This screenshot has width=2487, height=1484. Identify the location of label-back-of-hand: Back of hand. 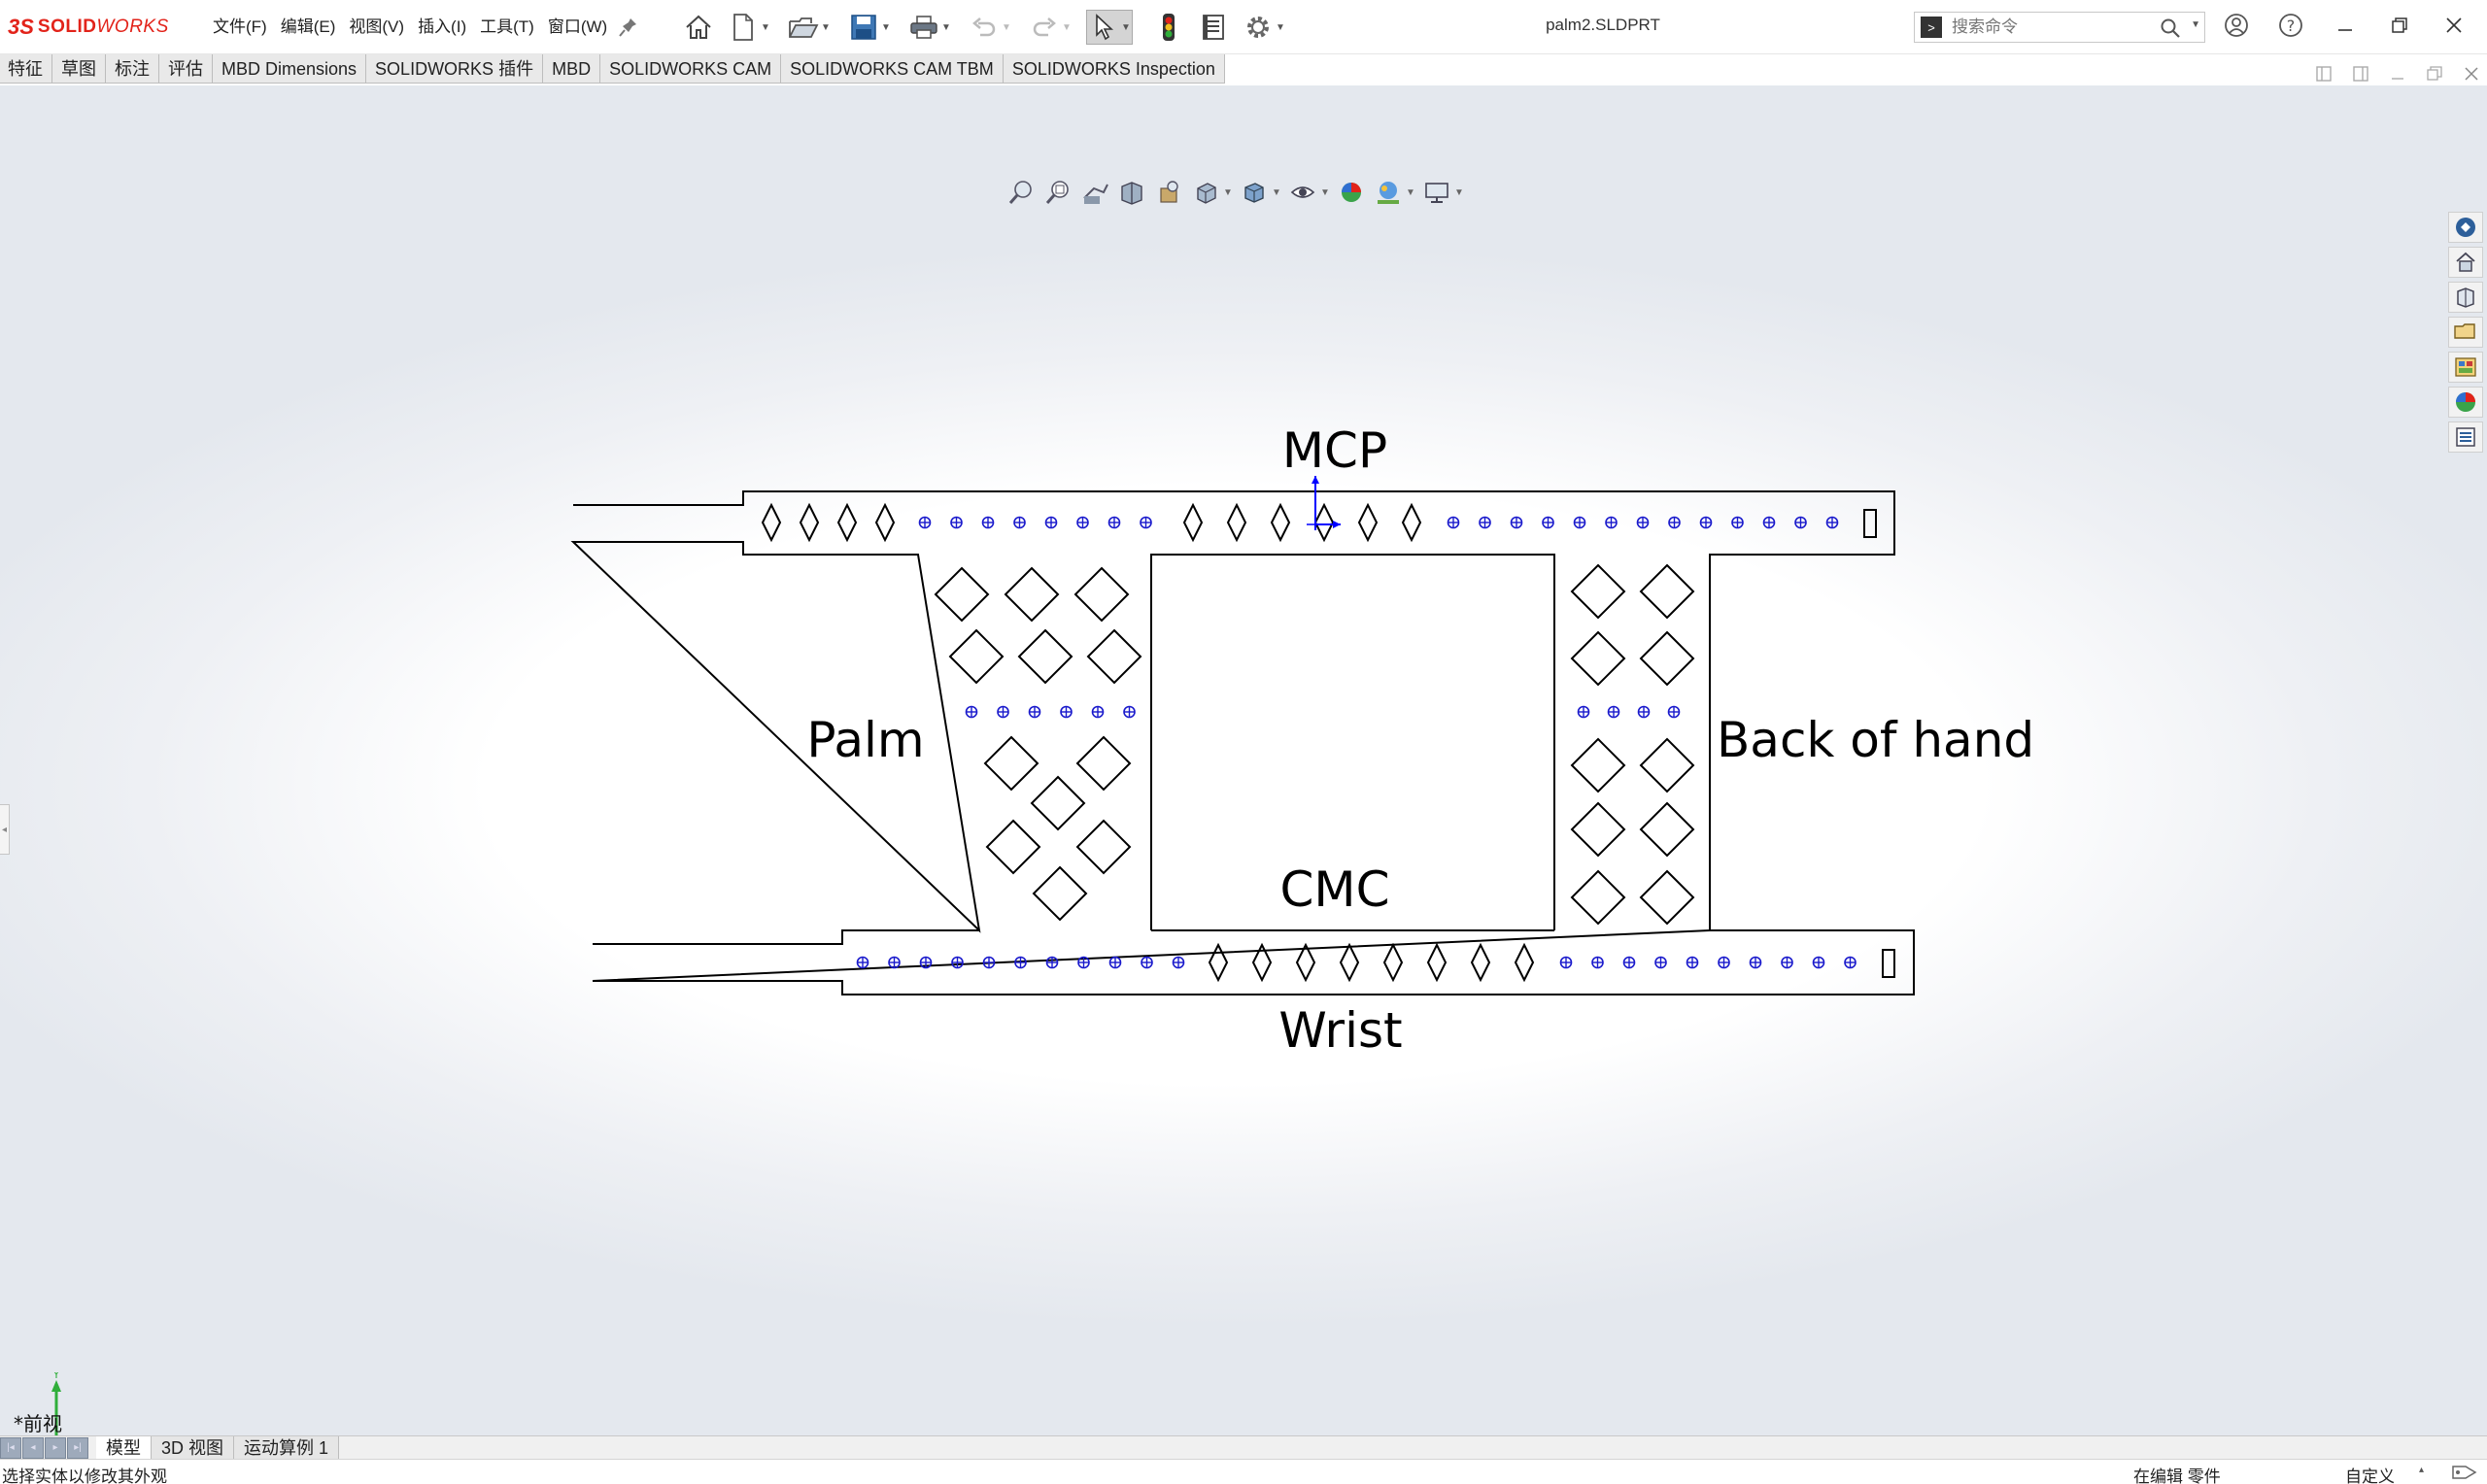
(1875, 740).